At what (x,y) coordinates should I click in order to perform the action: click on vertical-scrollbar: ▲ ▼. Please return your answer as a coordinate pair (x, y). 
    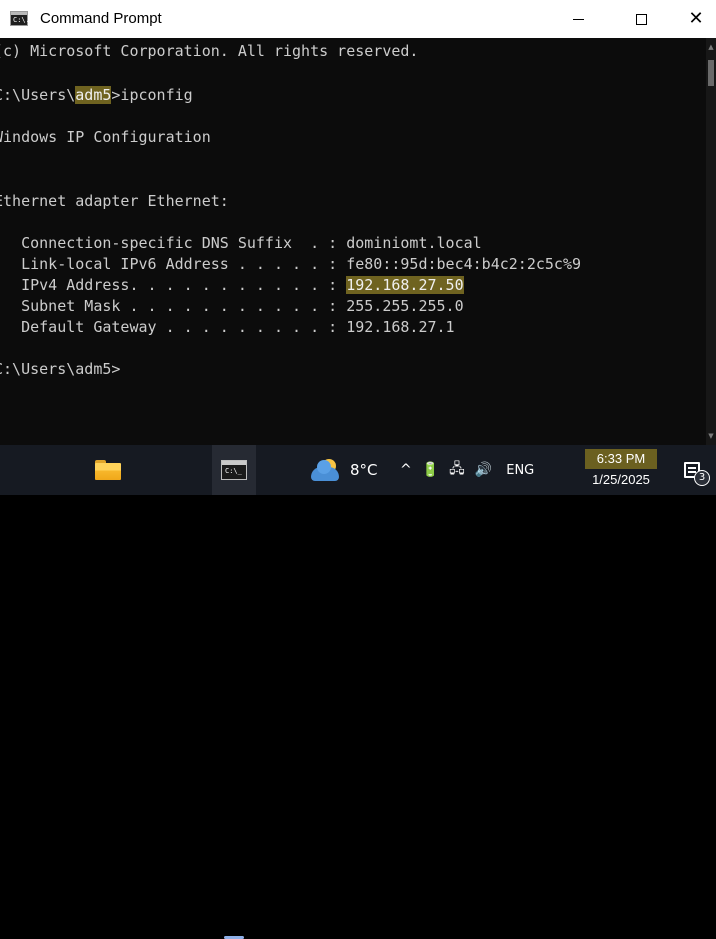
    Looking at the image, I should click on (711, 241).